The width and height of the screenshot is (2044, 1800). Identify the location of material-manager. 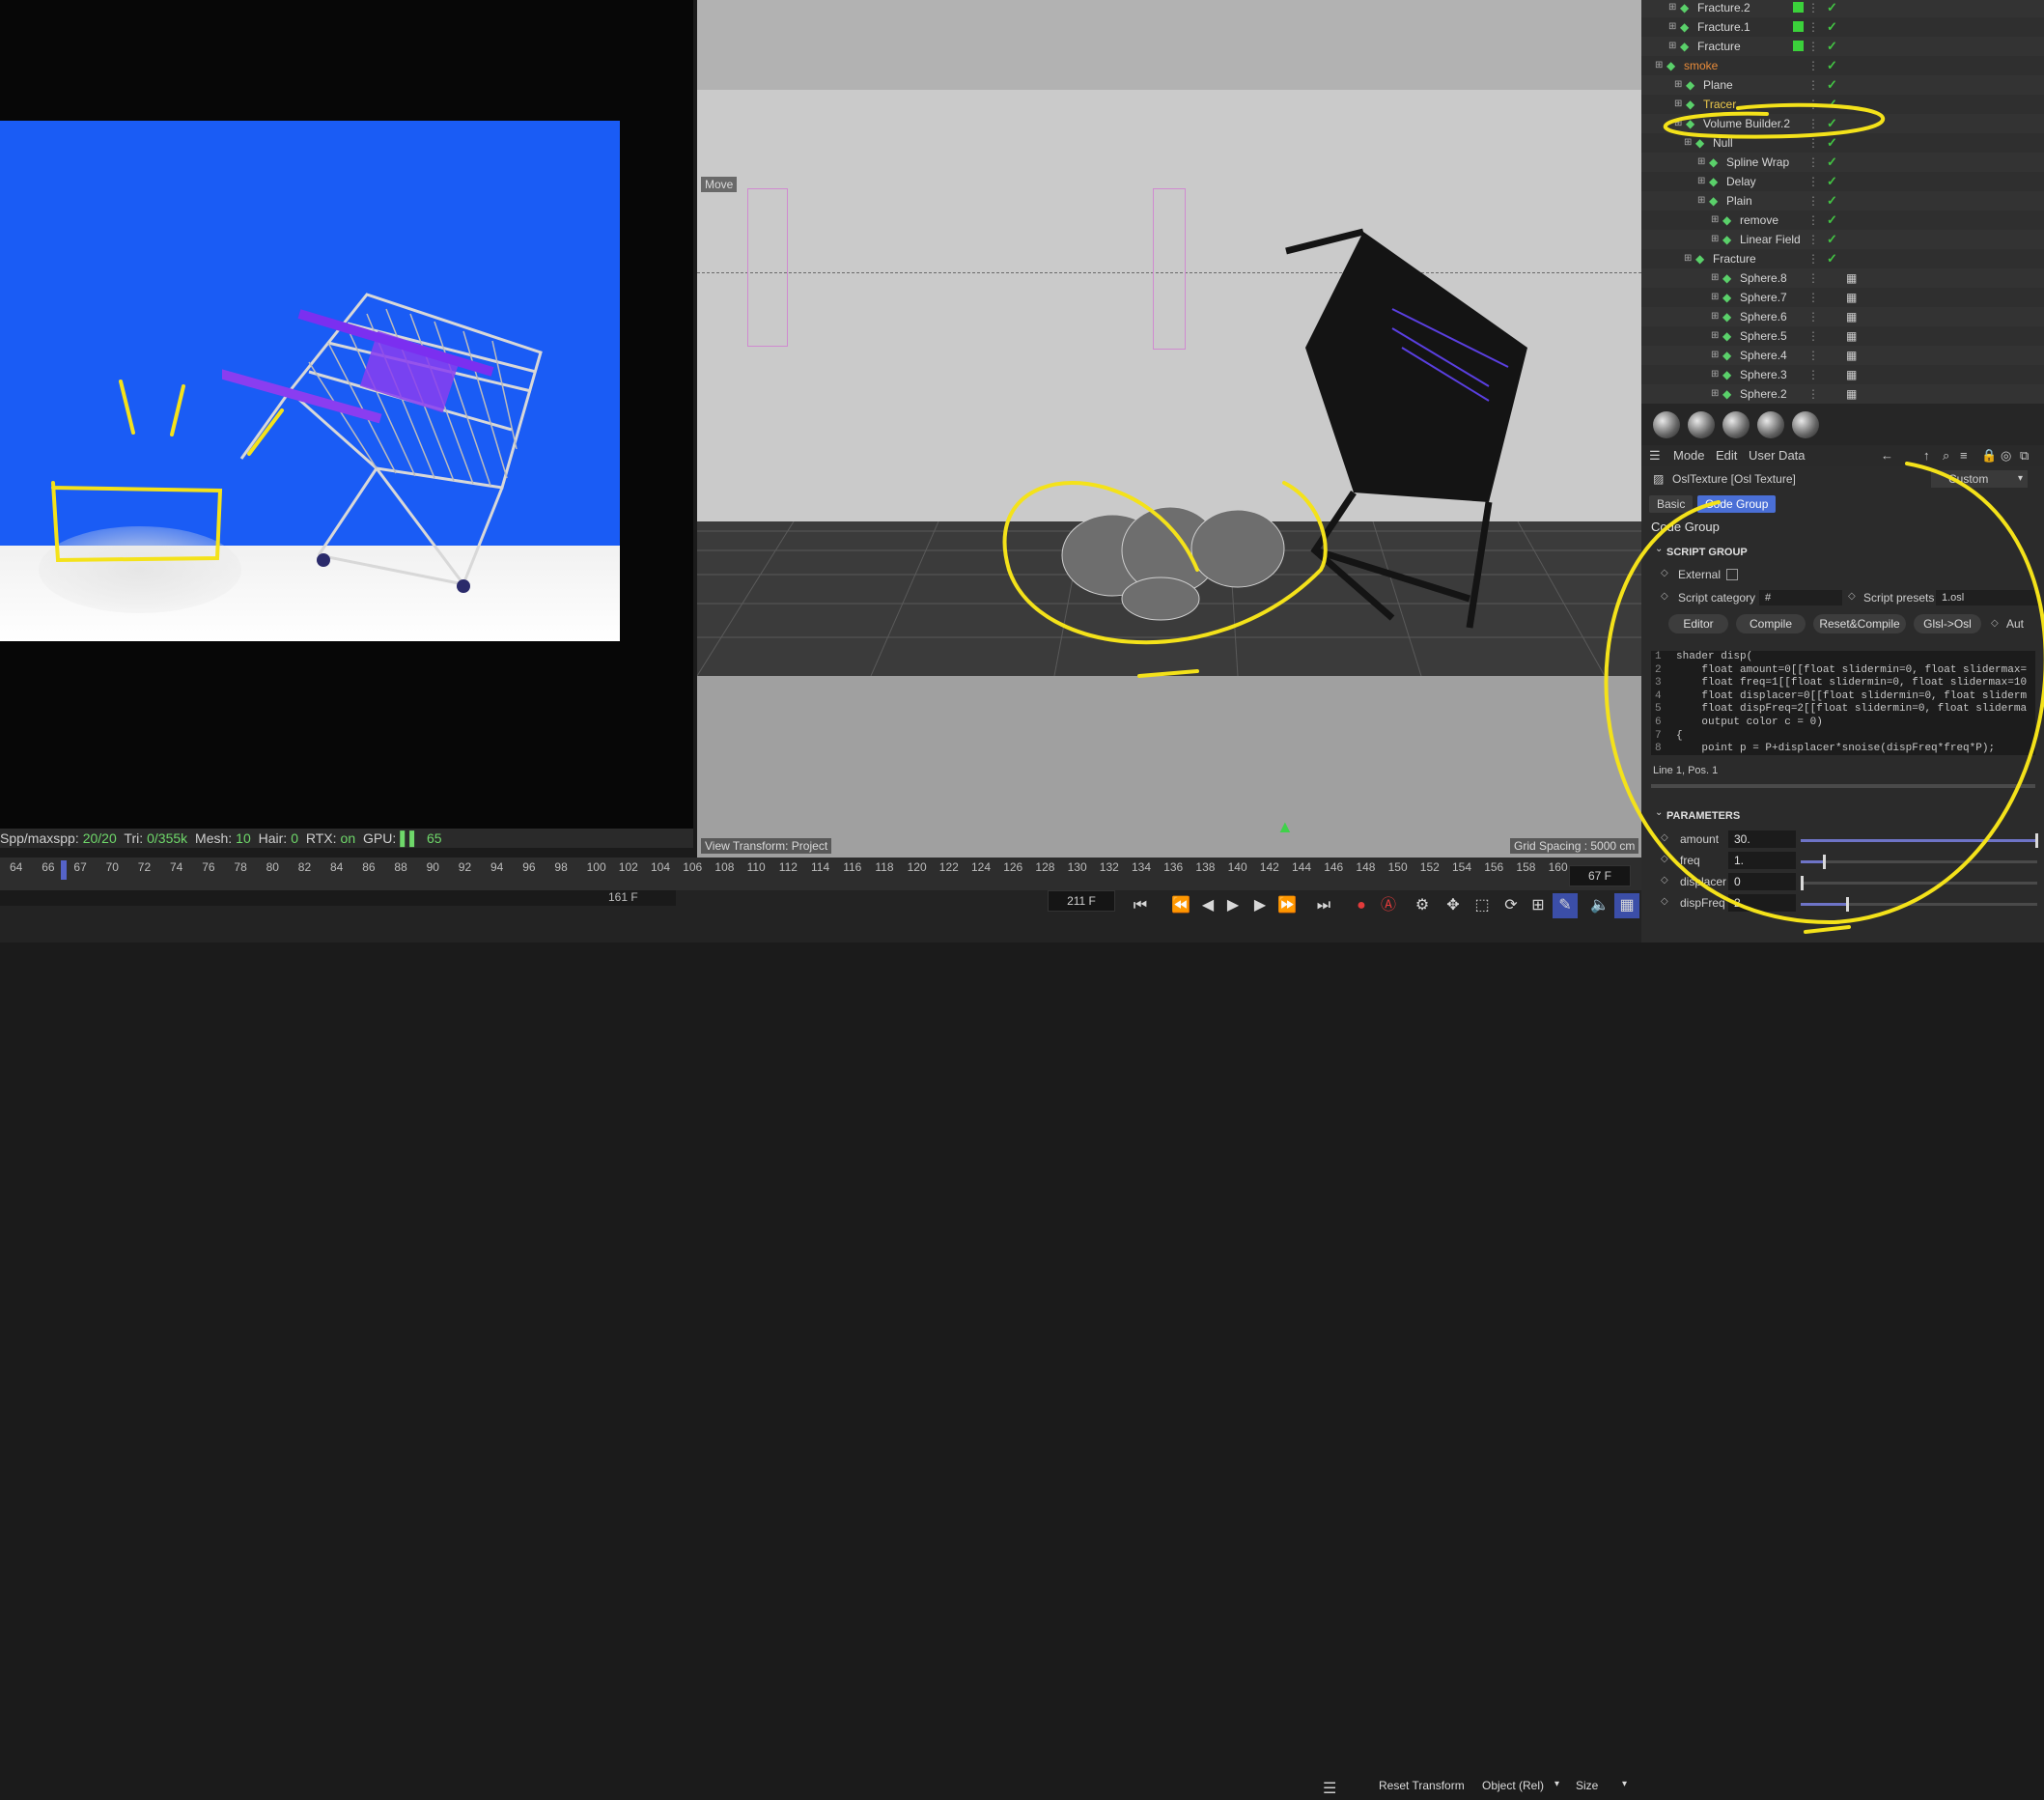
(1843, 425).